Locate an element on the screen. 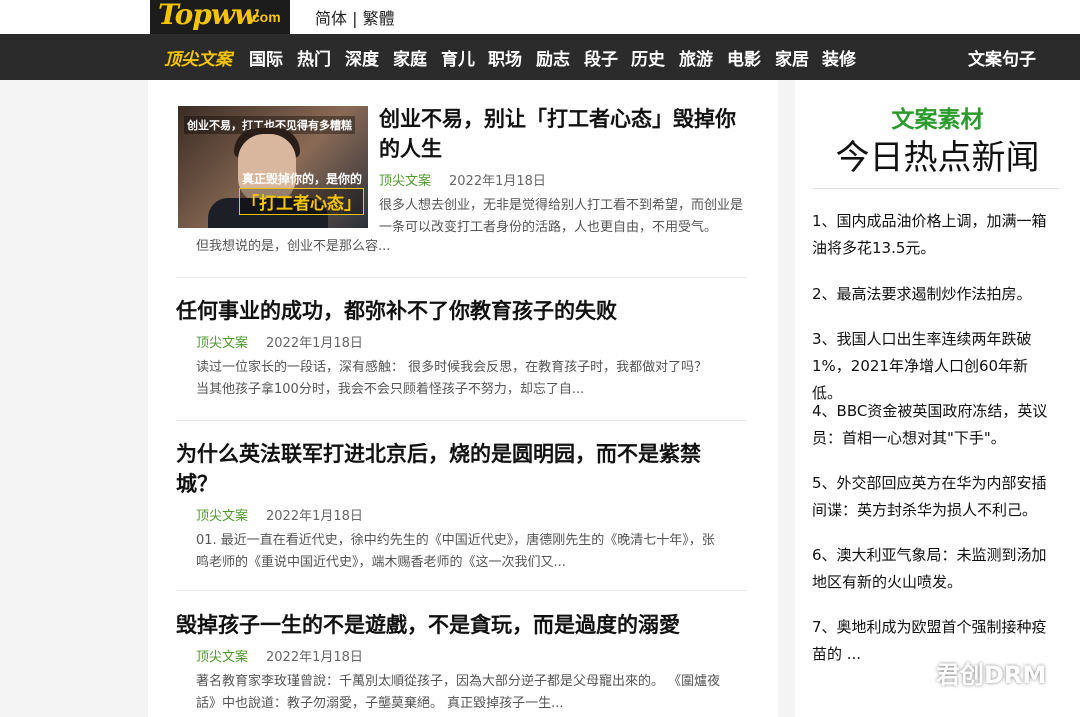 The height and width of the screenshot is (717, 1080). nav-item-zhuangxiu: 装修 is located at coordinates (839, 57).